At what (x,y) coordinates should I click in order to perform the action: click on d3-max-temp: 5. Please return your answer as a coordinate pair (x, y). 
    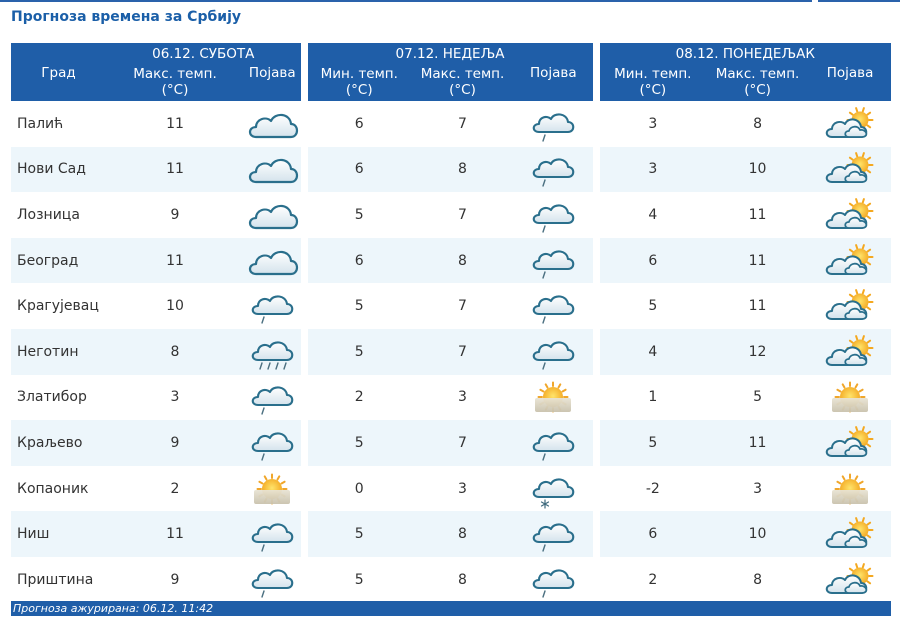
    Looking at the image, I should click on (758, 397).